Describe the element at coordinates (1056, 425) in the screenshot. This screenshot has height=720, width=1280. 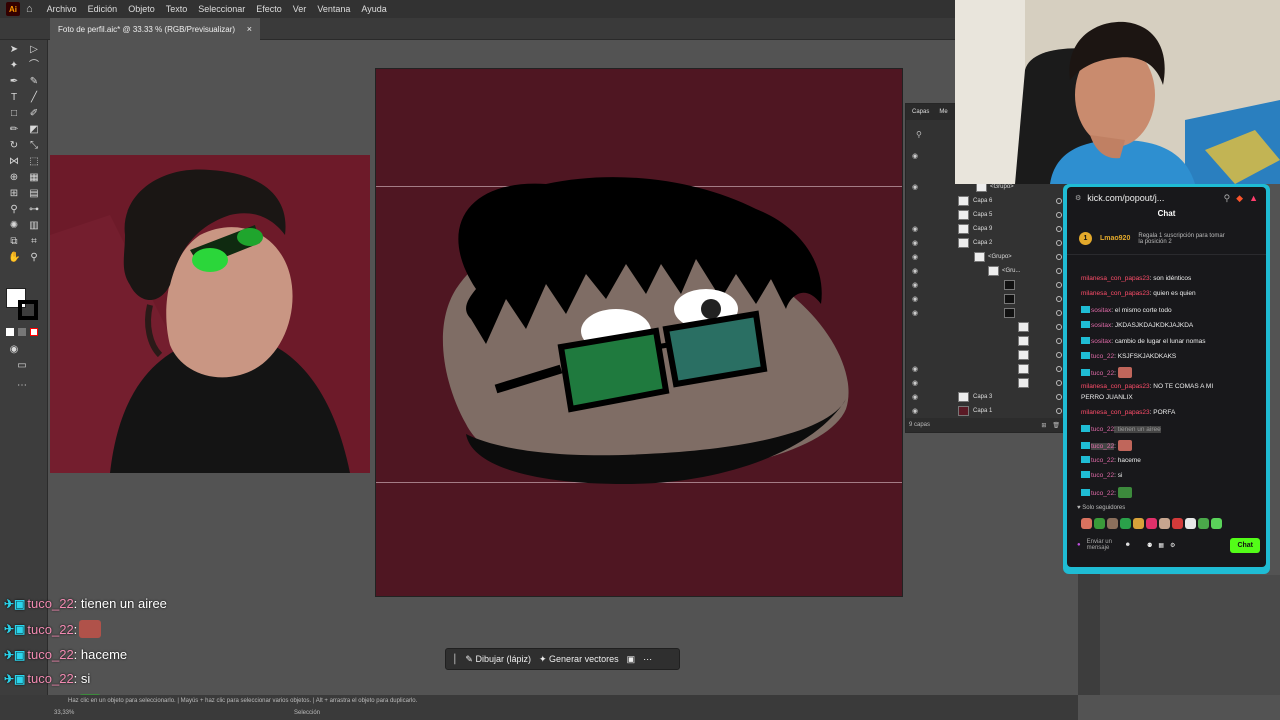
I see `delete-layer-icon: 🗑` at that location.